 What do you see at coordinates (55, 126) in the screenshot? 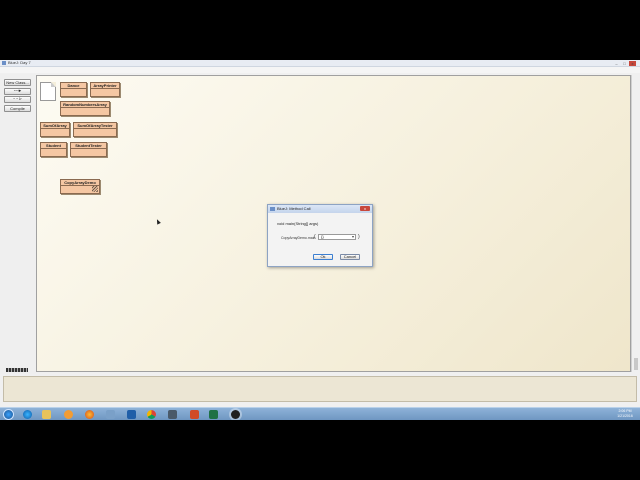
I see `class-name: SumOfArray` at bounding box center [55, 126].